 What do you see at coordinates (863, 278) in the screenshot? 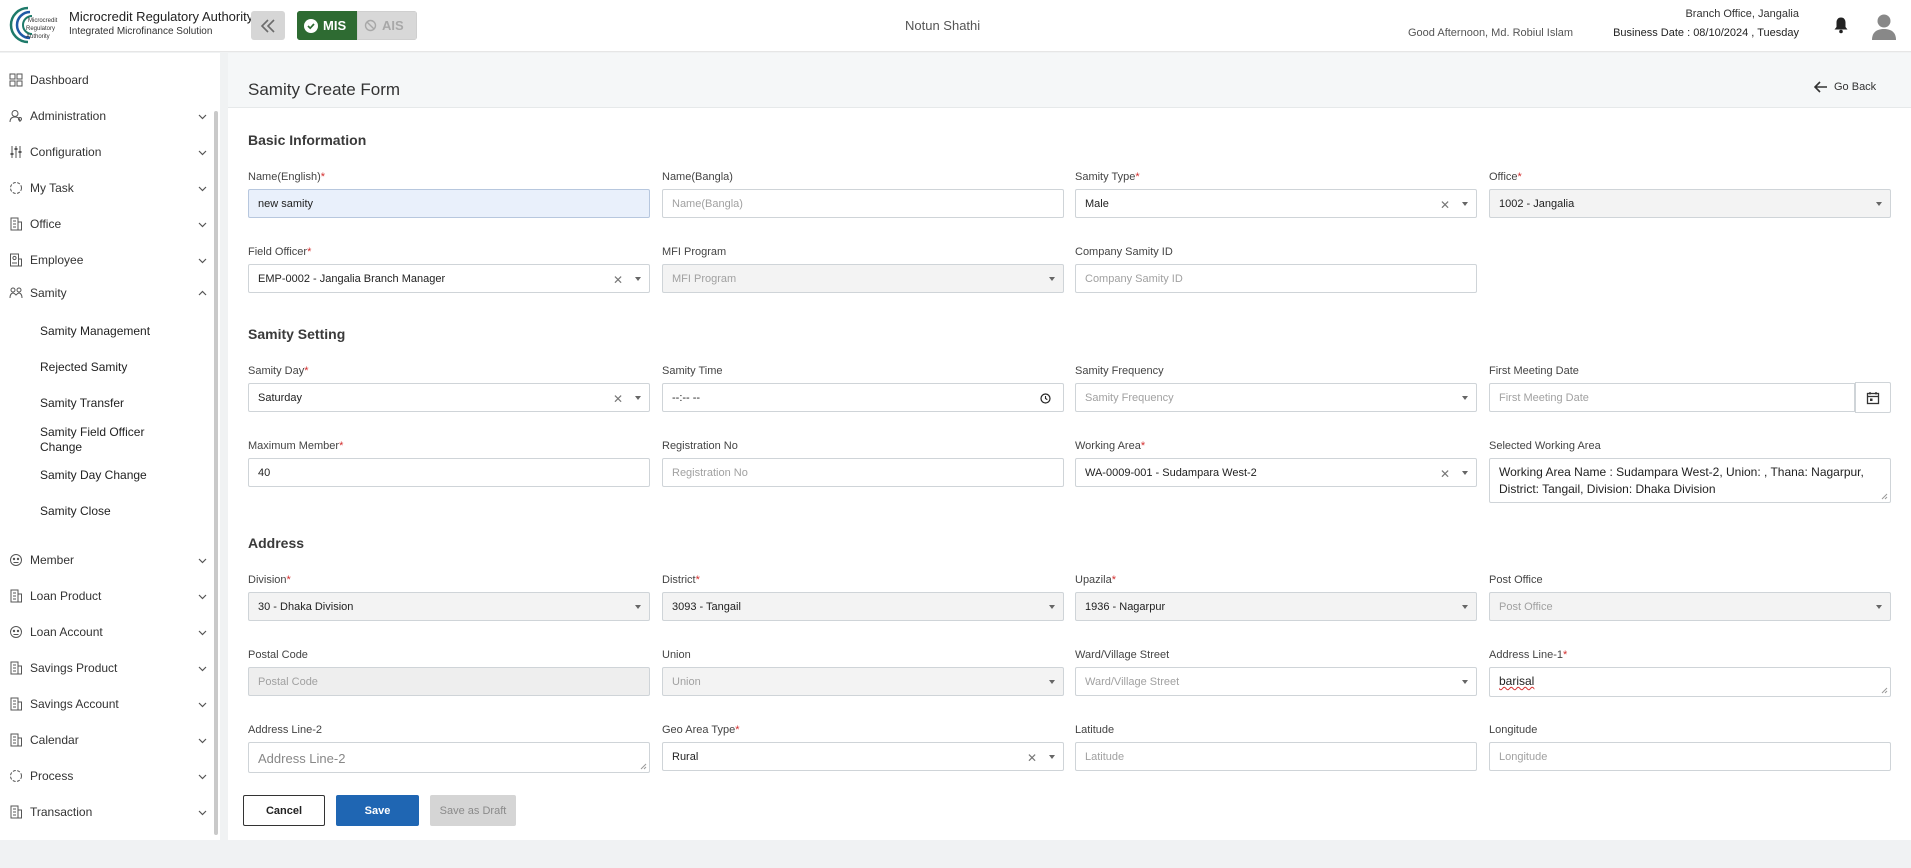
I see `mfi-program-select: MFI Program` at bounding box center [863, 278].